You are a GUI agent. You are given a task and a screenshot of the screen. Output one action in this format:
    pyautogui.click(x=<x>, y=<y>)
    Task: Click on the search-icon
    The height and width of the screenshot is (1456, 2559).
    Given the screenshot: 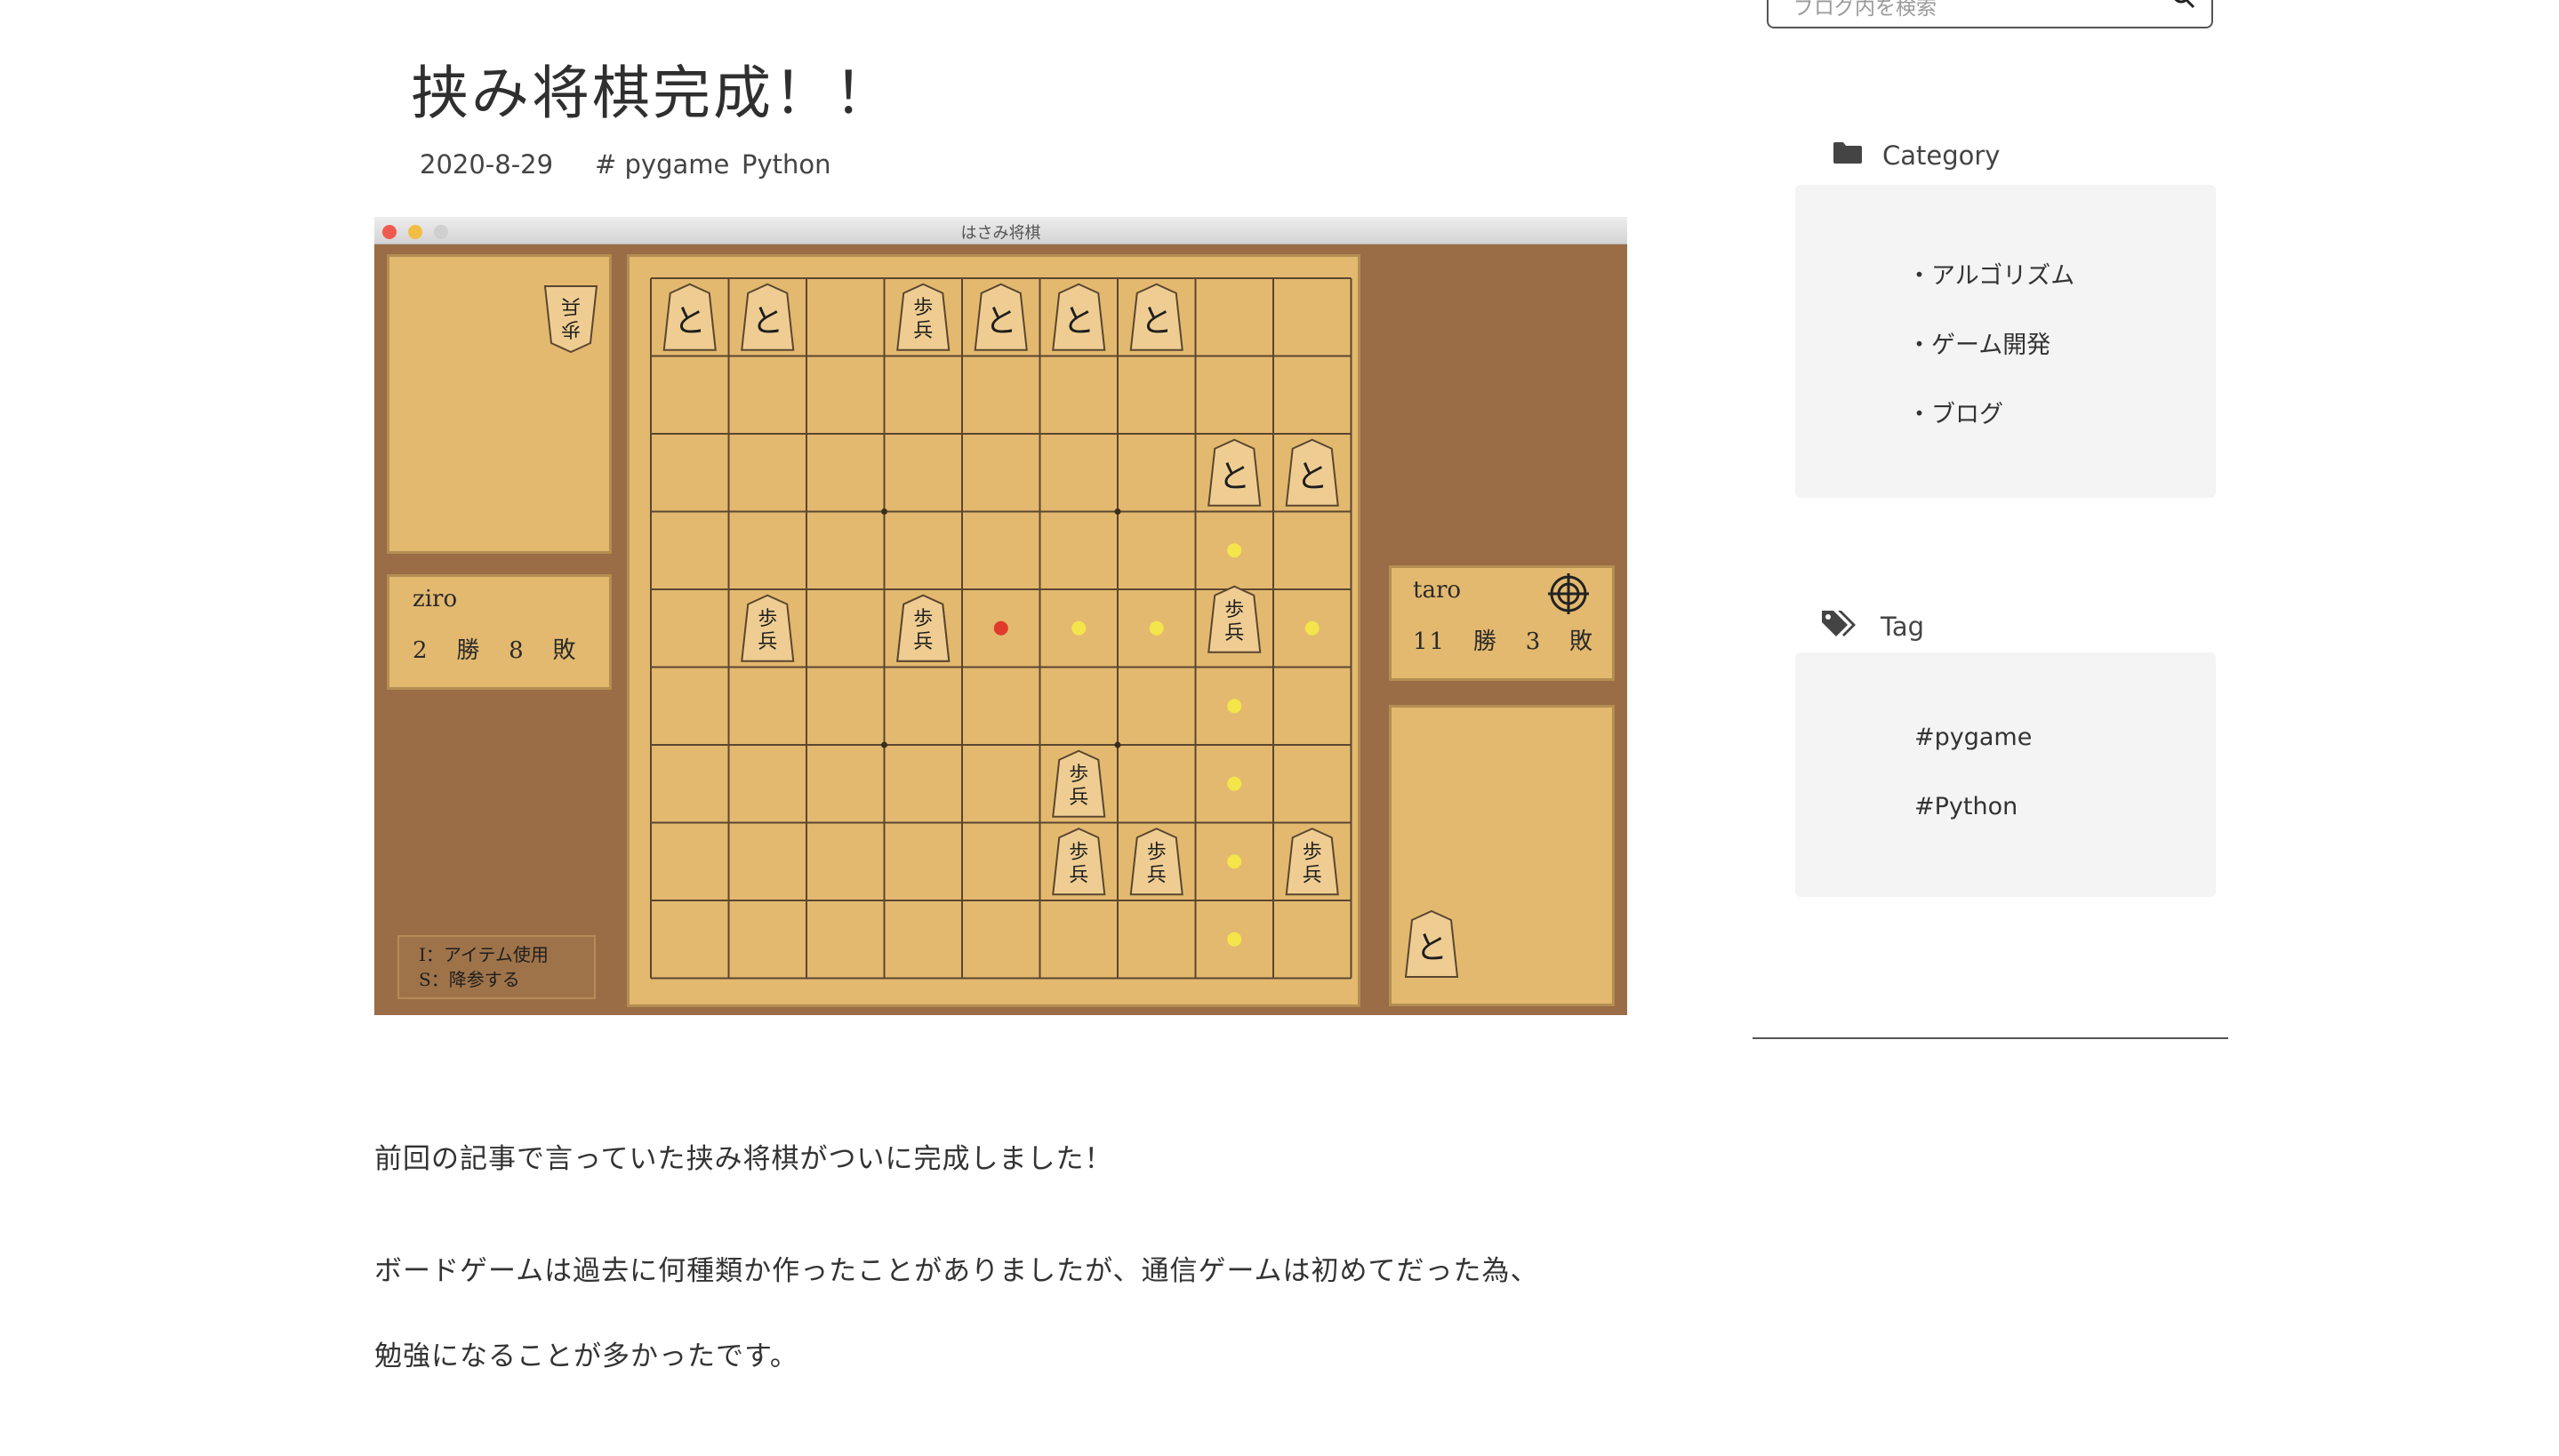 What is the action you would take?
    pyautogui.click(x=2183, y=5)
    